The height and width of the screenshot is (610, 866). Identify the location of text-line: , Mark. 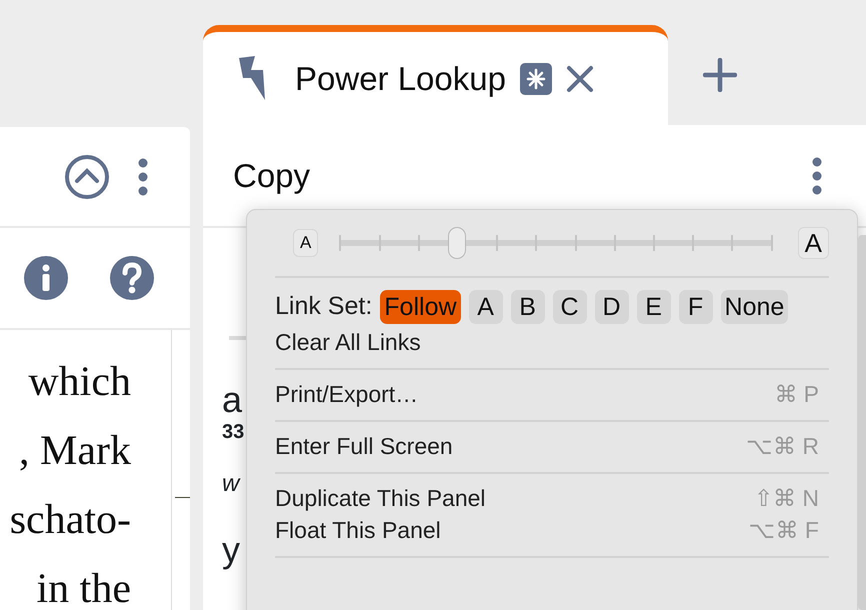
(75, 451).